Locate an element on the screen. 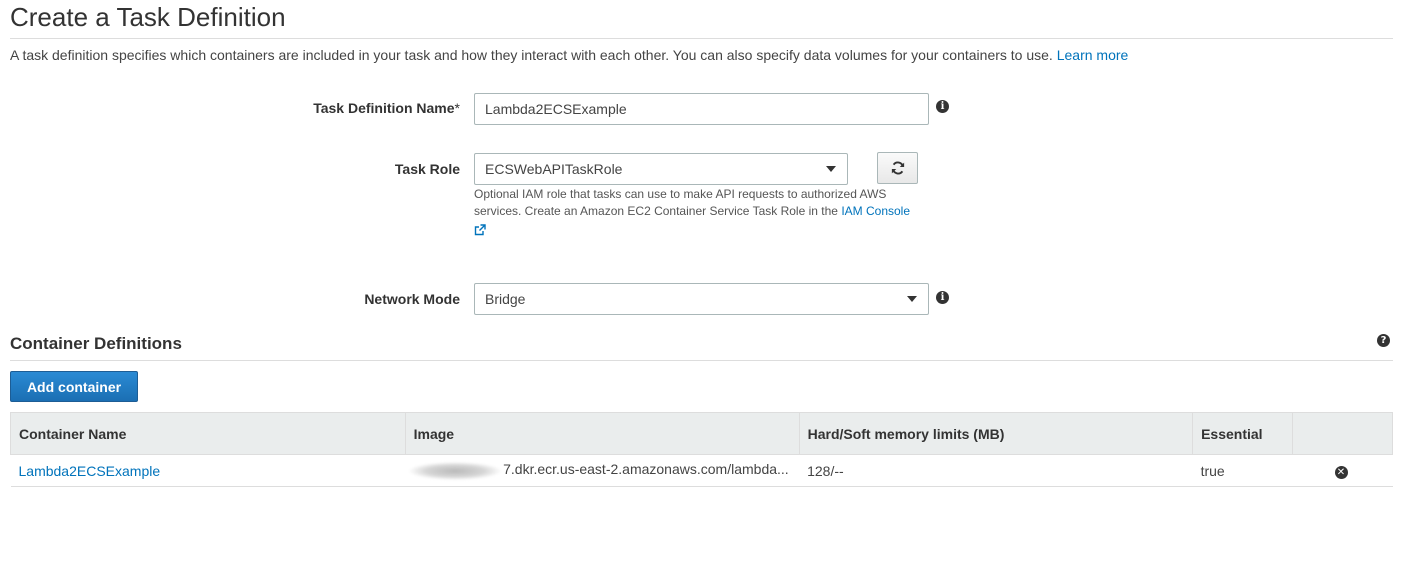 The width and height of the screenshot is (1402, 564). section-divider is located at coordinates (701, 360).